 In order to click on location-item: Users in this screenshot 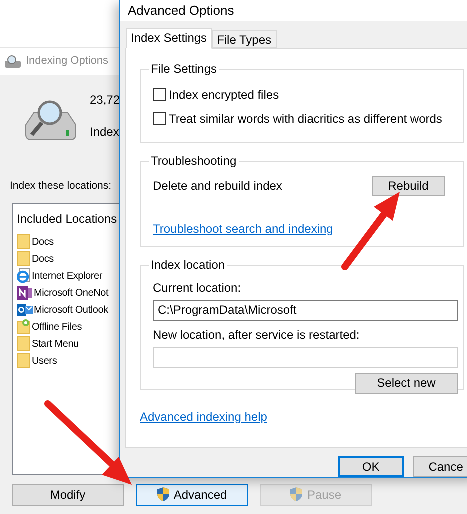, I will do `click(94, 361)`.